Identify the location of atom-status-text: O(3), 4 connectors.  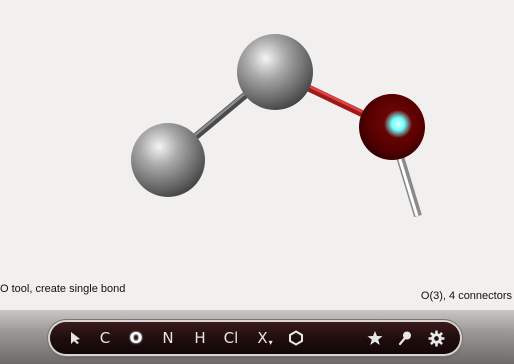
(466, 296).